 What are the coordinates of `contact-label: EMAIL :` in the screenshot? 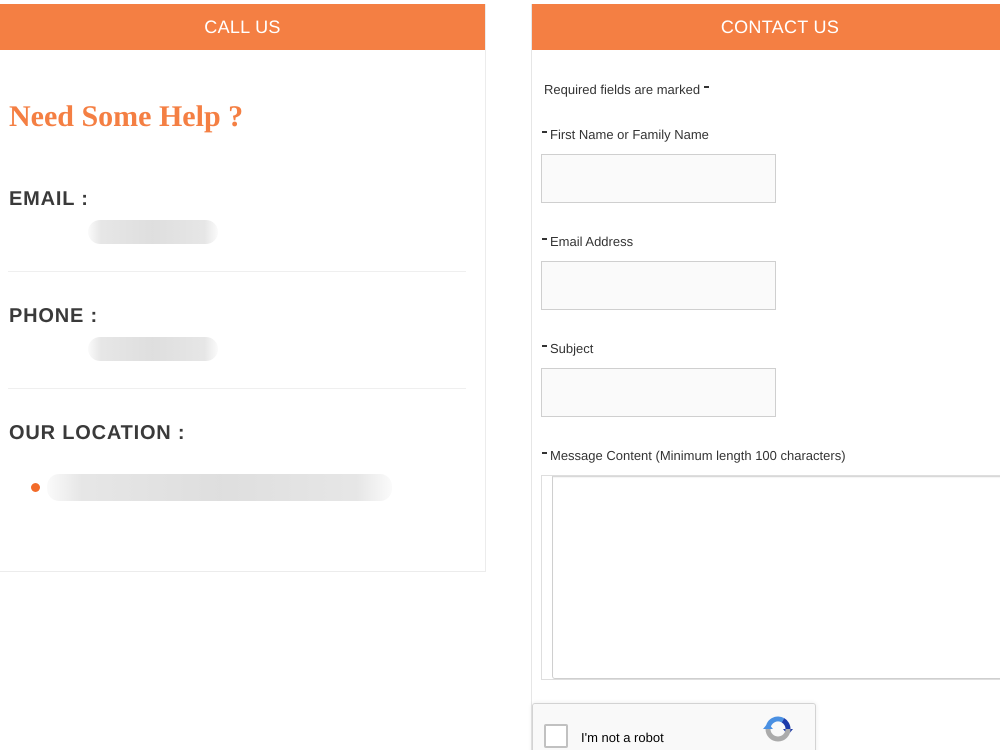 It's located at (49, 199).